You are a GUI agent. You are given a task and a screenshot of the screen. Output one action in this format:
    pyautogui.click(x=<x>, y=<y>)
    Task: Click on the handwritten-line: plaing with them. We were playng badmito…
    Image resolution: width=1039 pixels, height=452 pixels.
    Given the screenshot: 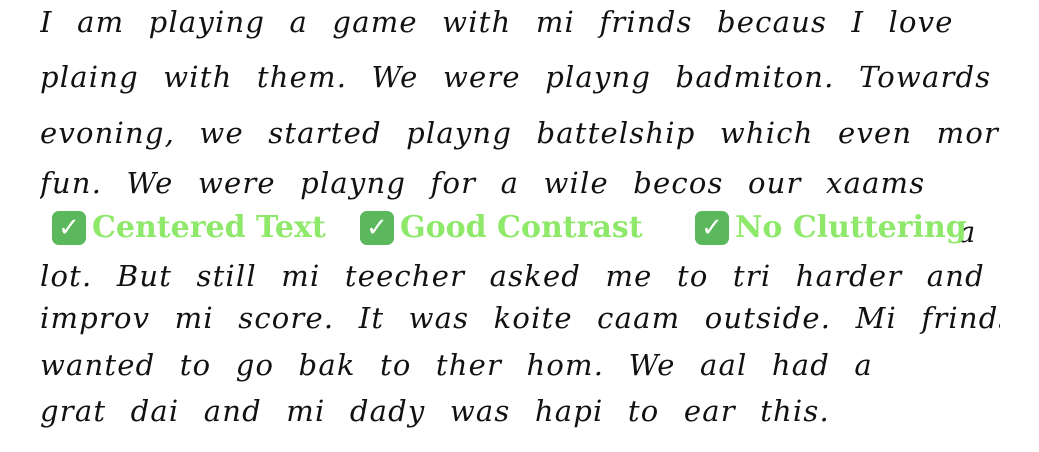 What is the action you would take?
    pyautogui.click(x=516, y=77)
    